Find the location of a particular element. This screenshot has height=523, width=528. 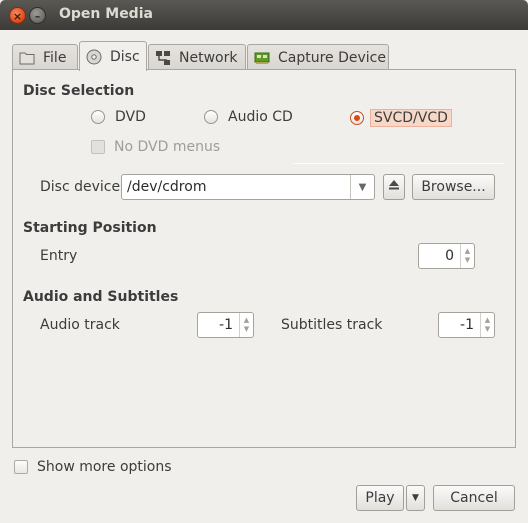

radio-svcd-vcd-indicator is located at coordinates (357, 118).